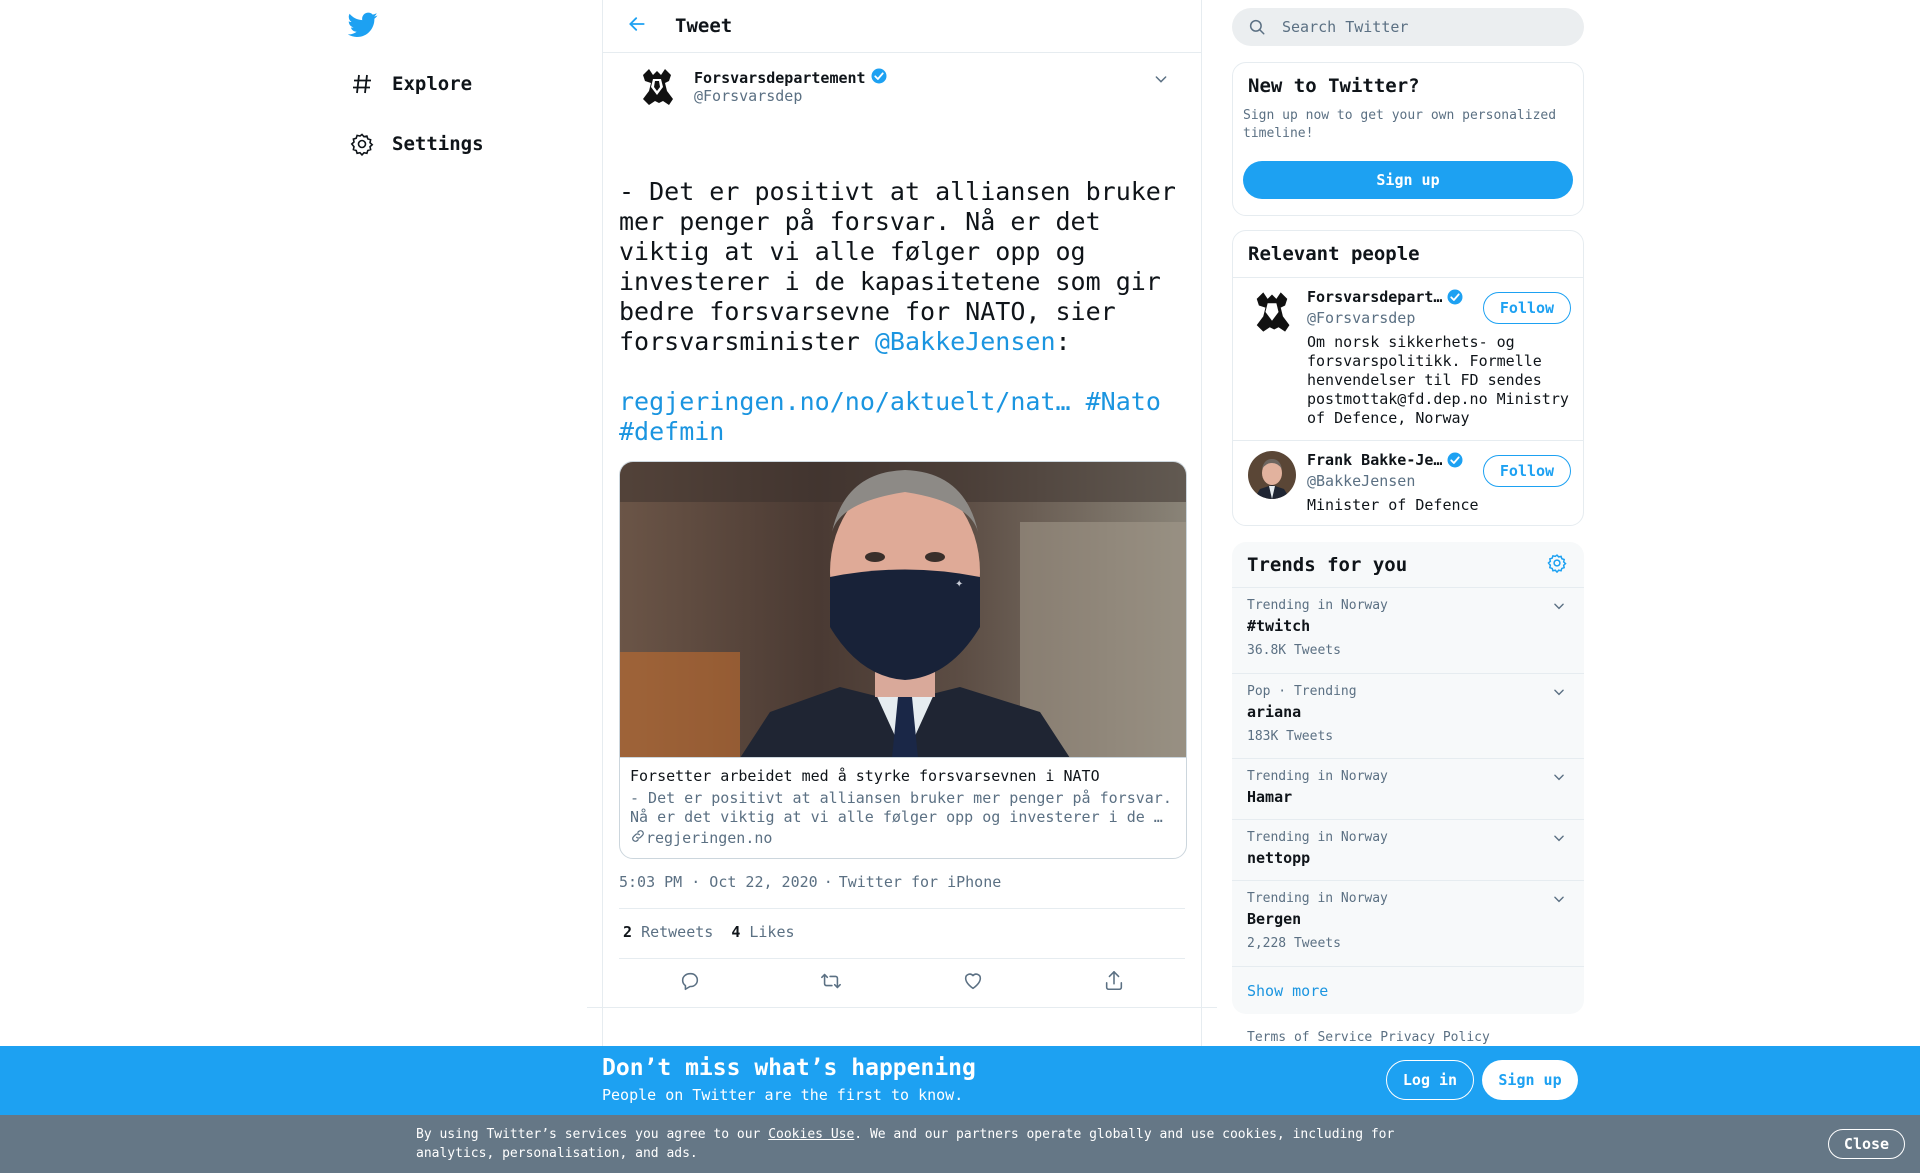 This screenshot has height=1173, width=1920. What do you see at coordinates (638, 838) in the screenshot?
I see `link-icon` at bounding box center [638, 838].